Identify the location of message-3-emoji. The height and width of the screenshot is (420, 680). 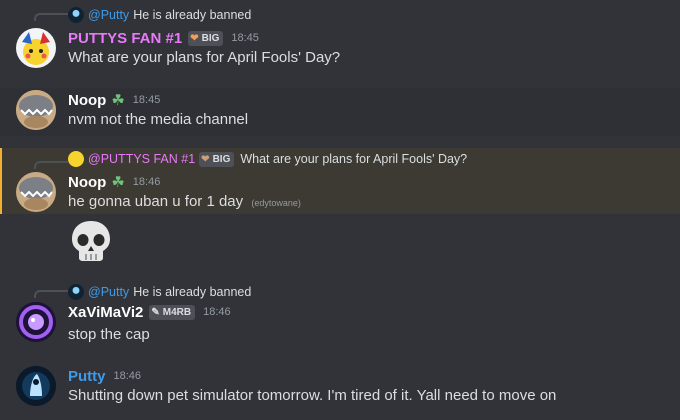
(340, 242).